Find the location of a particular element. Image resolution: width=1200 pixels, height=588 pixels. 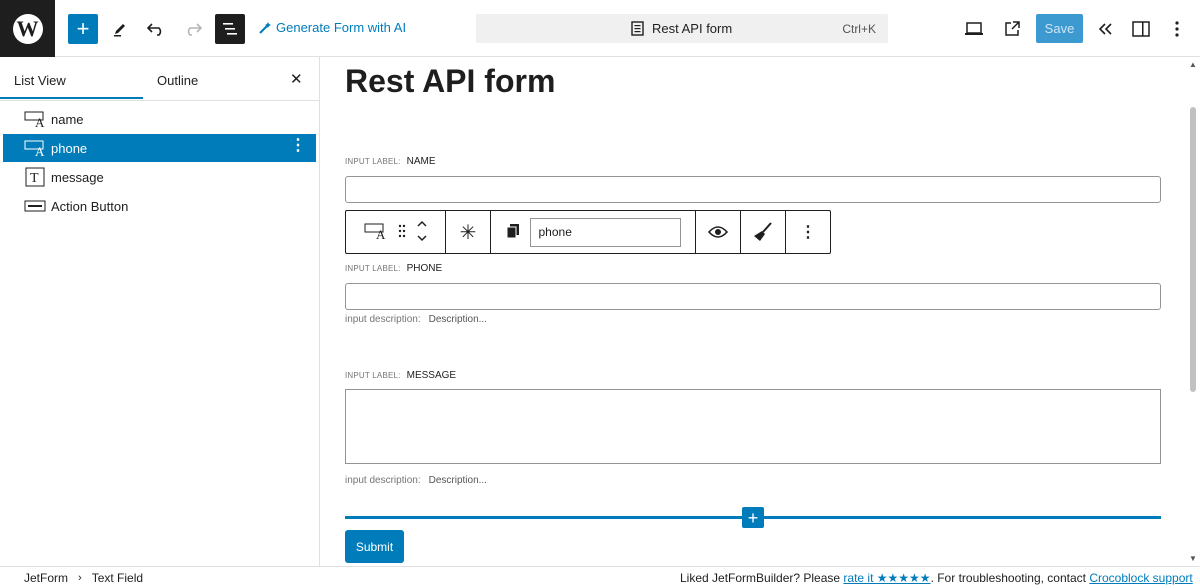

pencil-icon is located at coordinates (119, 30).